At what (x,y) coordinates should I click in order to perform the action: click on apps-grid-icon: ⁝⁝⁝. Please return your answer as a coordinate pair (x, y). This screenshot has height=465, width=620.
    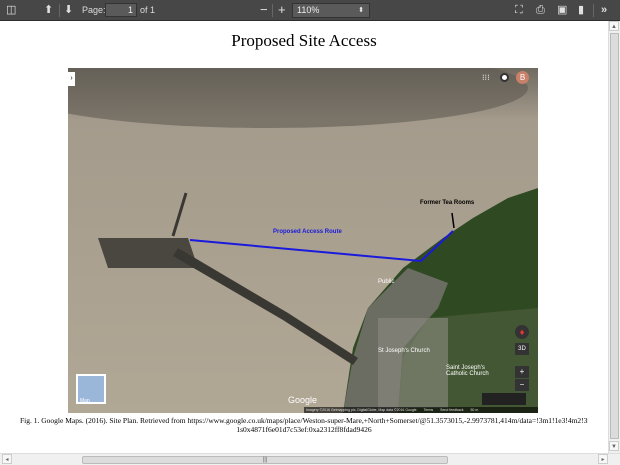
    Looking at the image, I should click on (486, 77).